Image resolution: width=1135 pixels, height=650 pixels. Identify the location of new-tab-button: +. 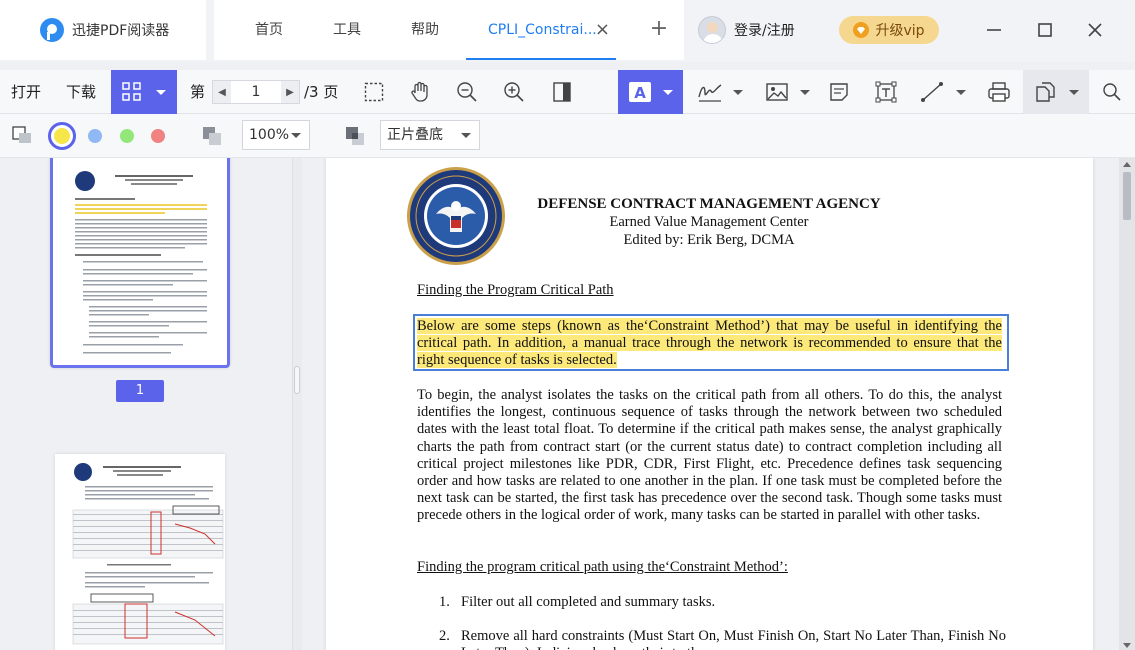
(659, 30).